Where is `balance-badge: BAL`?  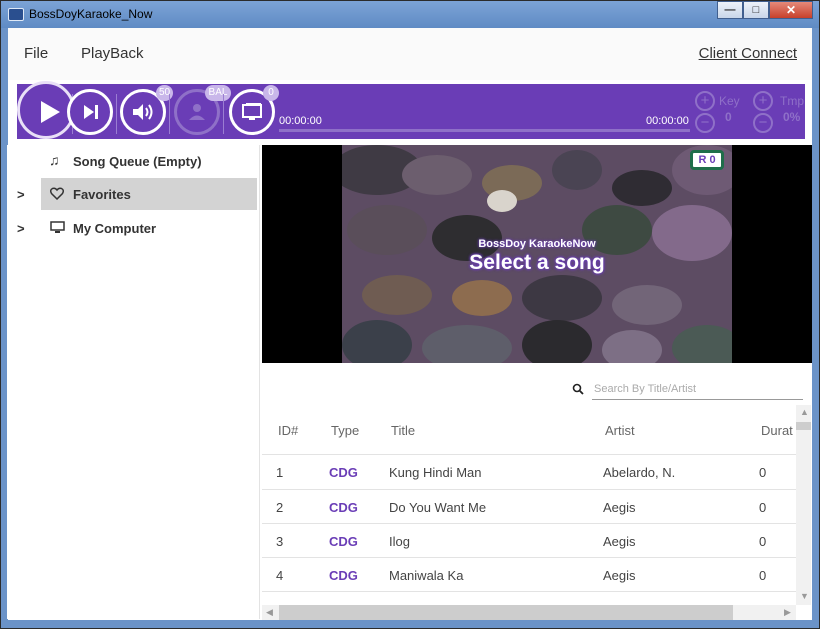
balance-badge: BAL is located at coordinates (218, 93).